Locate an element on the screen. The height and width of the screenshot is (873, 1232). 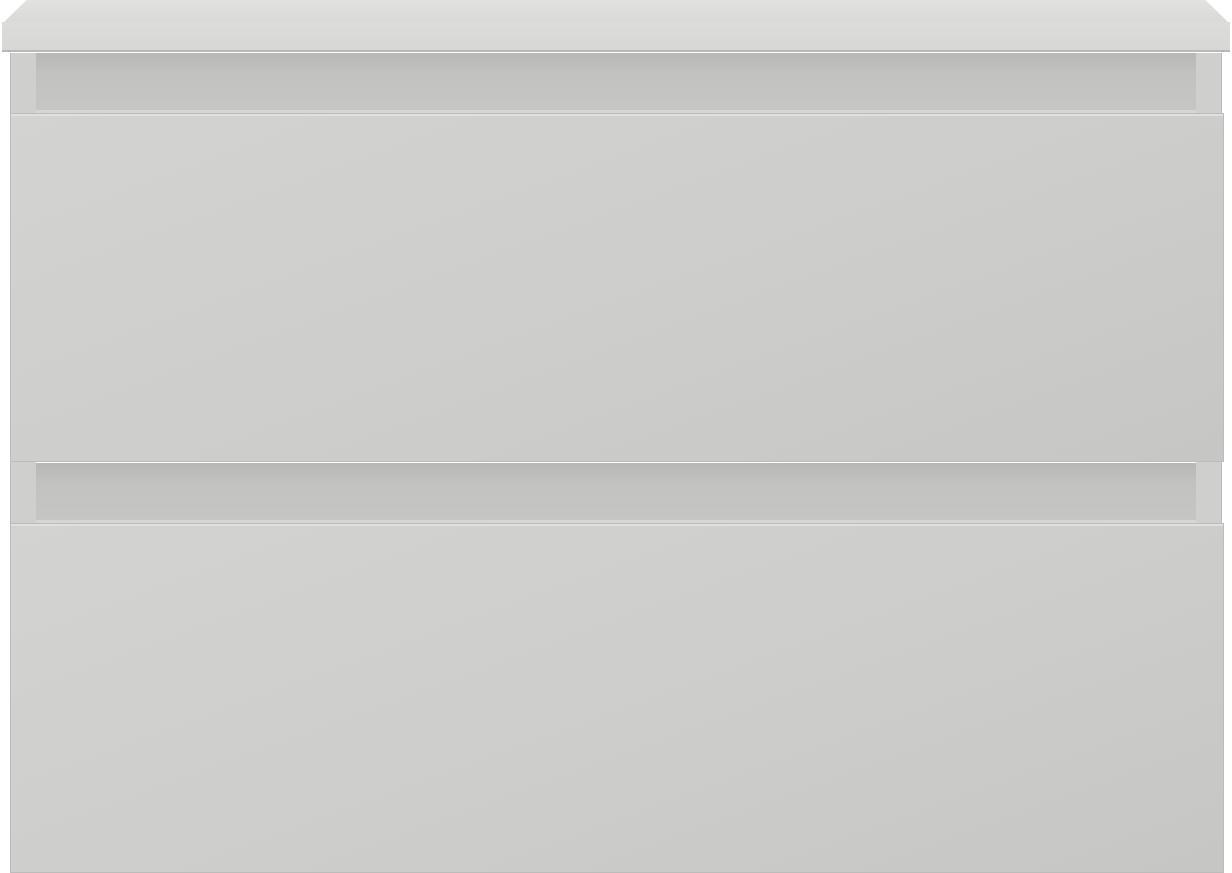
countertop-front-edge is located at coordinates (616, 37).